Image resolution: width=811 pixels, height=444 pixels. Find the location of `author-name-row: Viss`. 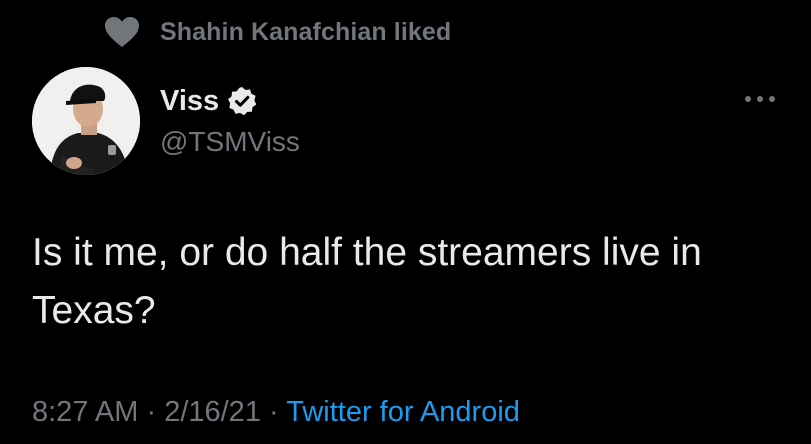

author-name-row: Viss is located at coordinates (230, 101).